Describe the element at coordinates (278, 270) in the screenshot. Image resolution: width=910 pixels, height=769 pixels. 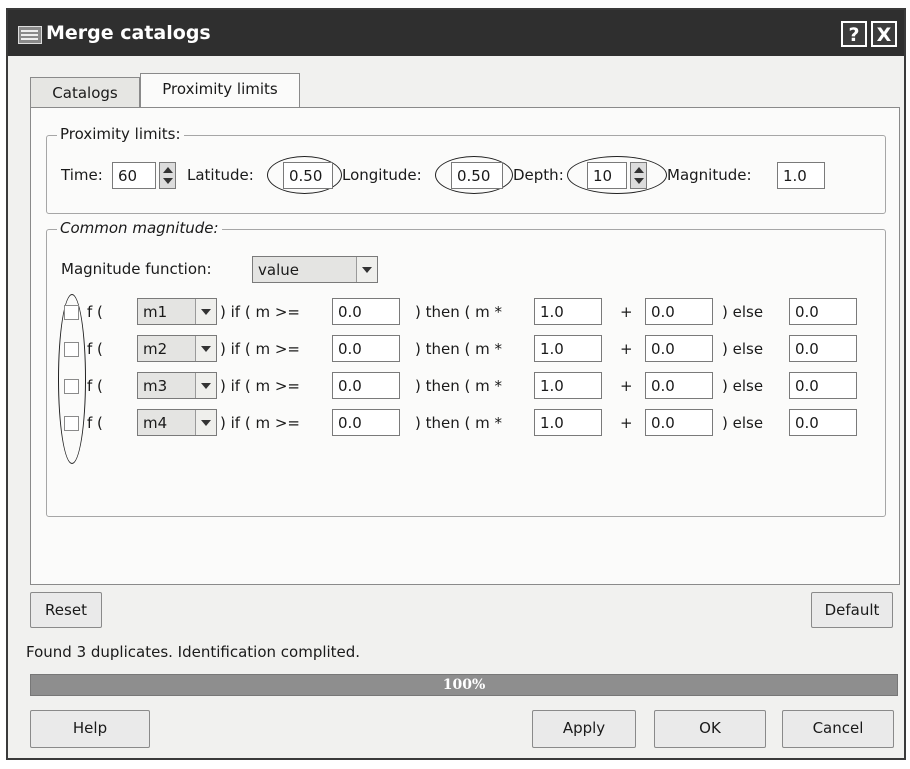
I see `magnitude-function-value: value` at that location.